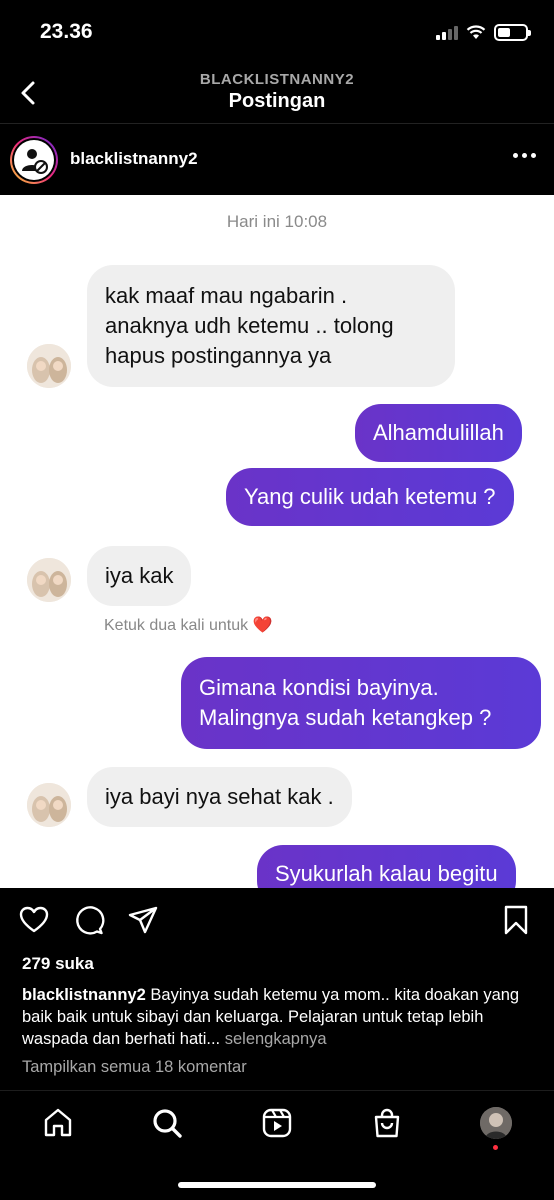  I want to click on caption-username: blacklistnanny2, so click(84, 995).